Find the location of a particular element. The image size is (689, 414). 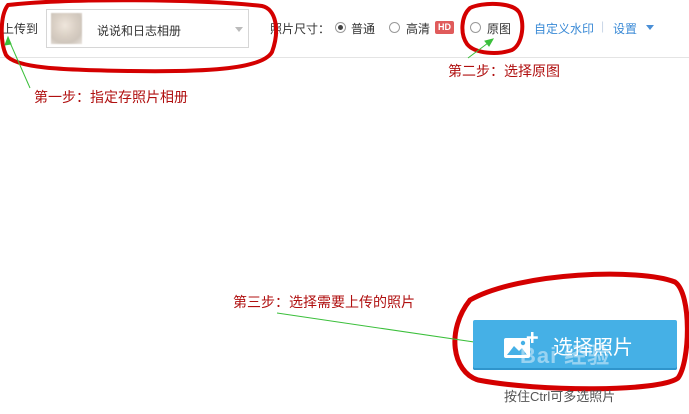

photo-size-label: 照片尺寸： is located at coordinates (300, 29).